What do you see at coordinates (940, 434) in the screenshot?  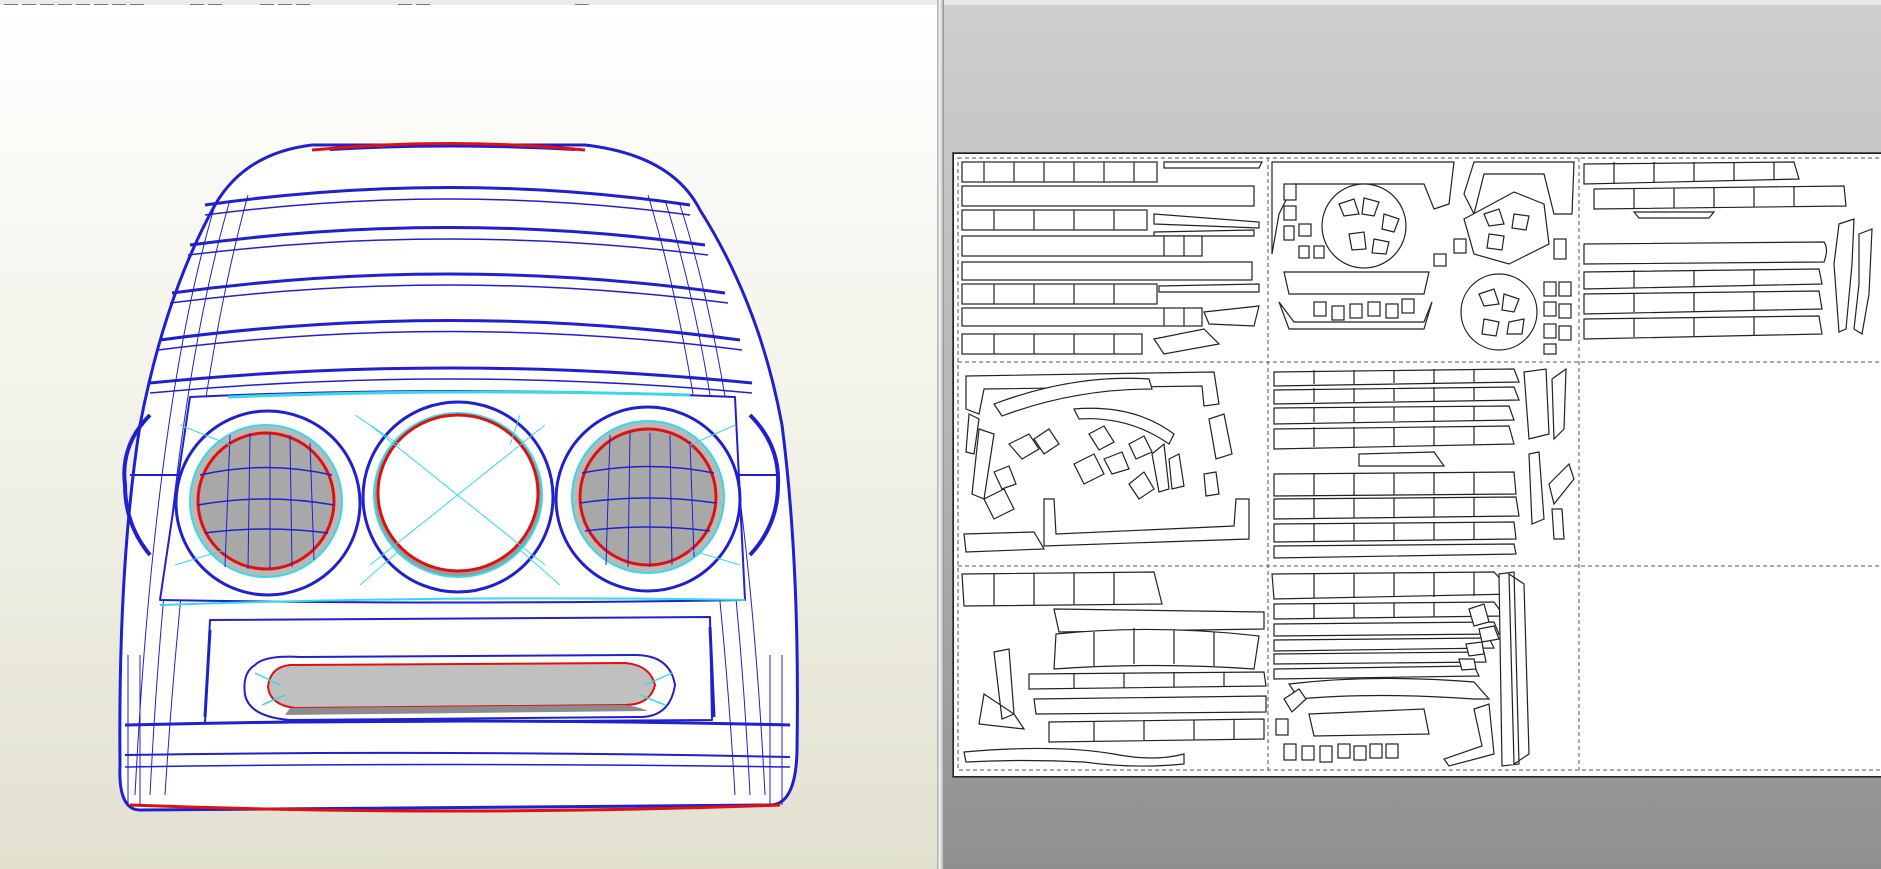 I see `pane-splitter` at bounding box center [940, 434].